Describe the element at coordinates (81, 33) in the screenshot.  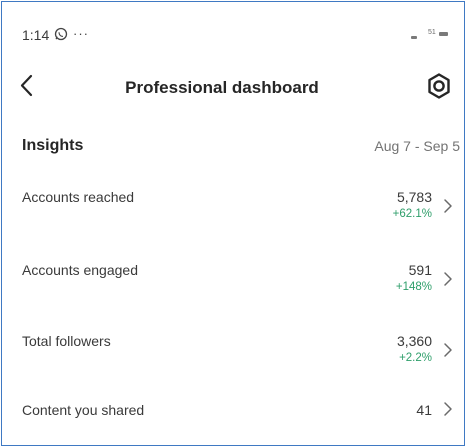
I see `notification-more-icon: ···` at that location.